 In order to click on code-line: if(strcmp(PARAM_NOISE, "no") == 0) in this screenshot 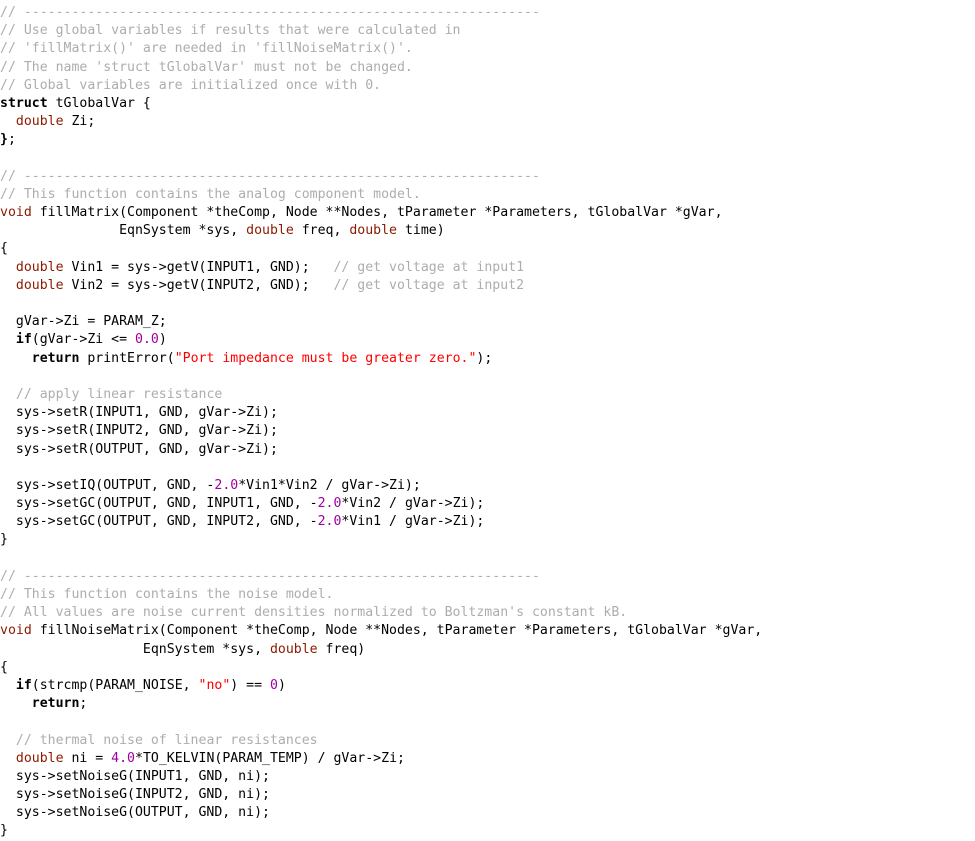, I will do `click(487, 686)`.